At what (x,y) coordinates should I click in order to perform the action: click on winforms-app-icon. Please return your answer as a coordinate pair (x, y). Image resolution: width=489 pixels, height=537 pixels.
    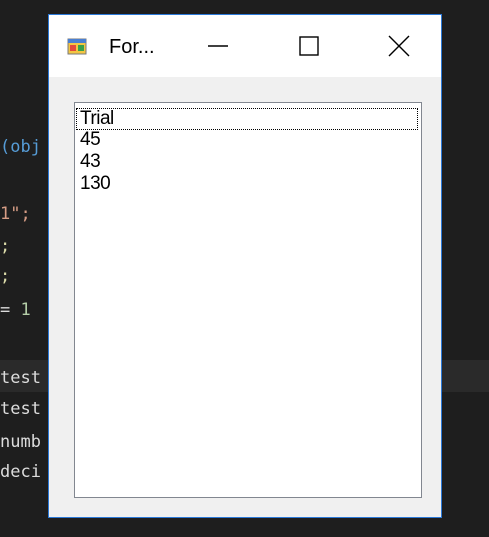
    Looking at the image, I should click on (77, 46).